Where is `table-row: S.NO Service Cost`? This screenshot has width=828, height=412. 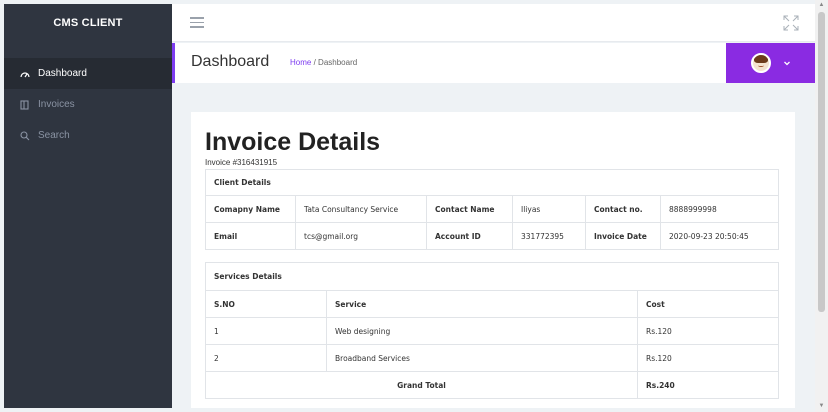
table-row: S.NO Service Cost is located at coordinates (492, 304).